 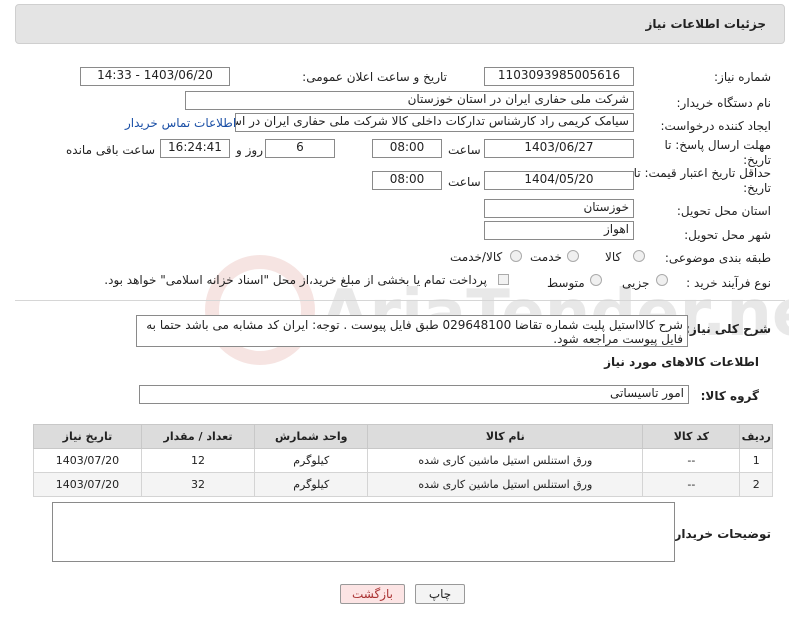 I want to click on goods-section-title: اطلاعات کالاهای مورد نیاز, so click(x=681, y=362).